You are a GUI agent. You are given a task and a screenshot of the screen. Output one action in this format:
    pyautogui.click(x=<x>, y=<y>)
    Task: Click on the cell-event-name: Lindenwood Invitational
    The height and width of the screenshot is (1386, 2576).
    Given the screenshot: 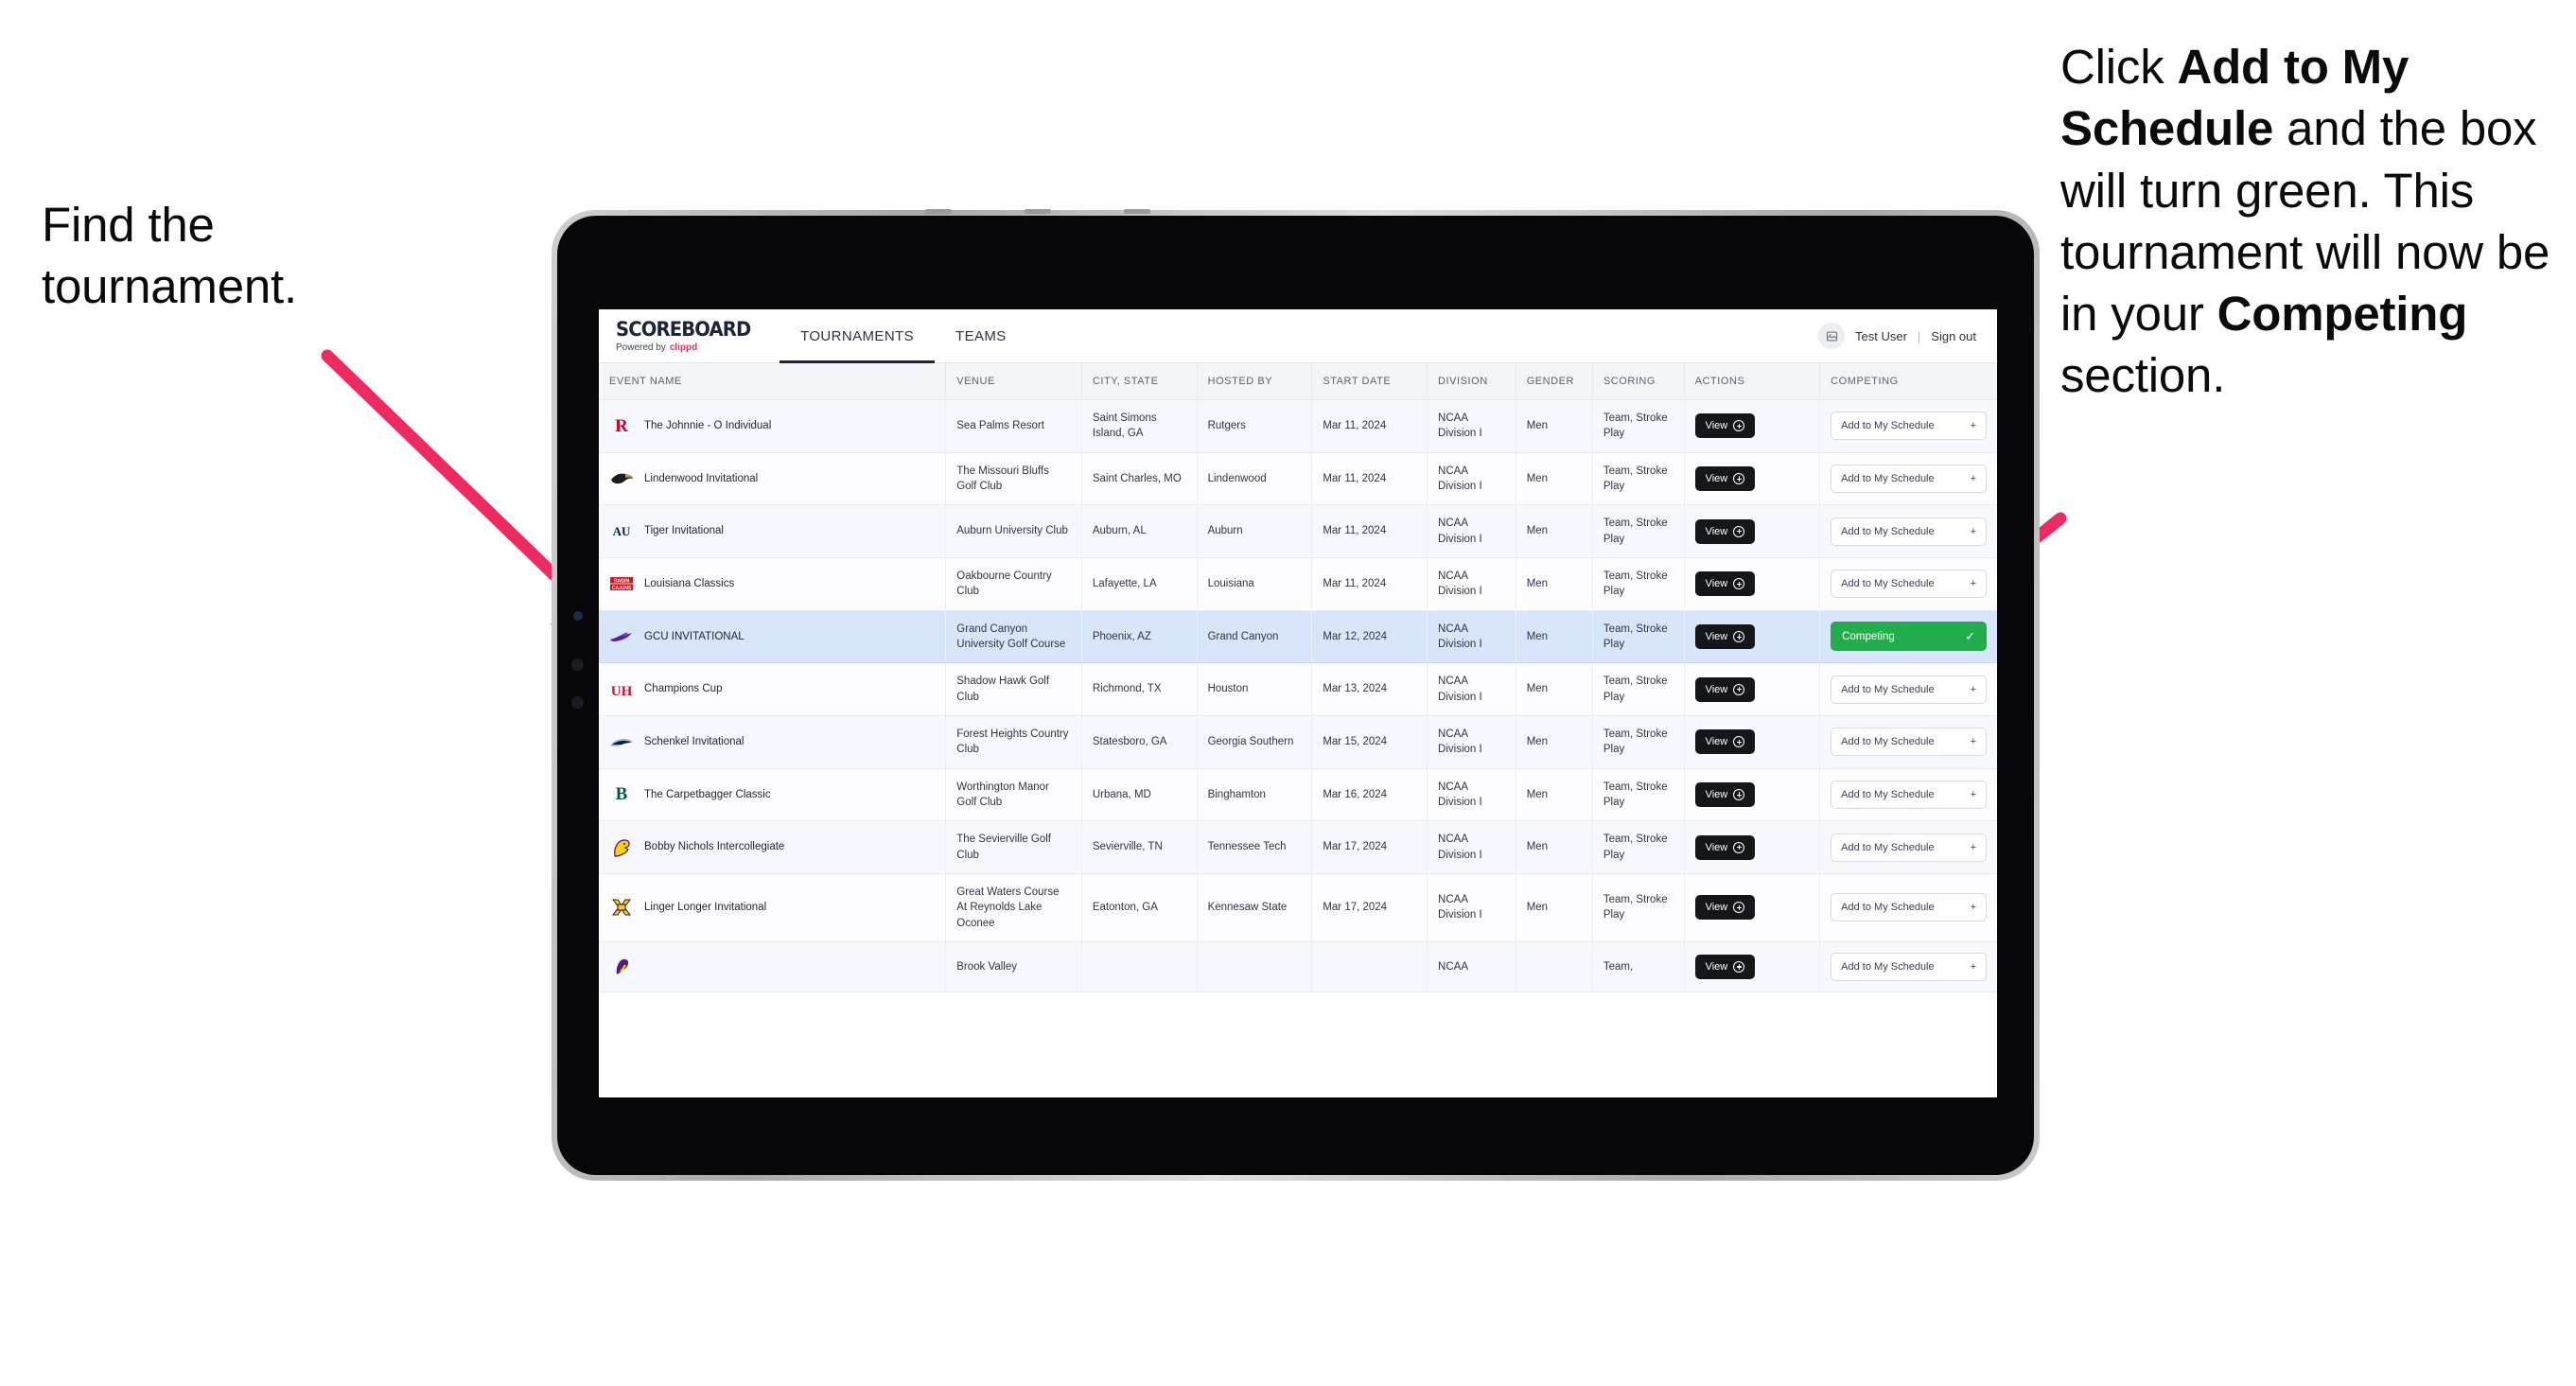 What is the action you would take?
    pyautogui.click(x=773, y=479)
    